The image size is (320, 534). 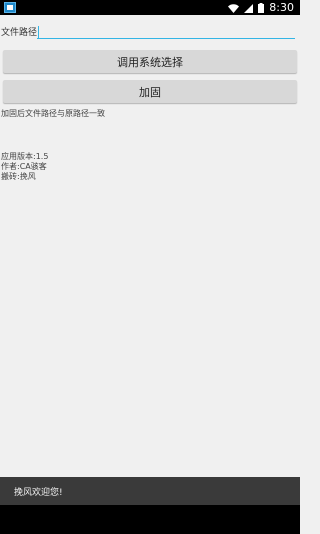 What do you see at coordinates (150, 91) in the screenshot?
I see `harden-button: 加固` at bounding box center [150, 91].